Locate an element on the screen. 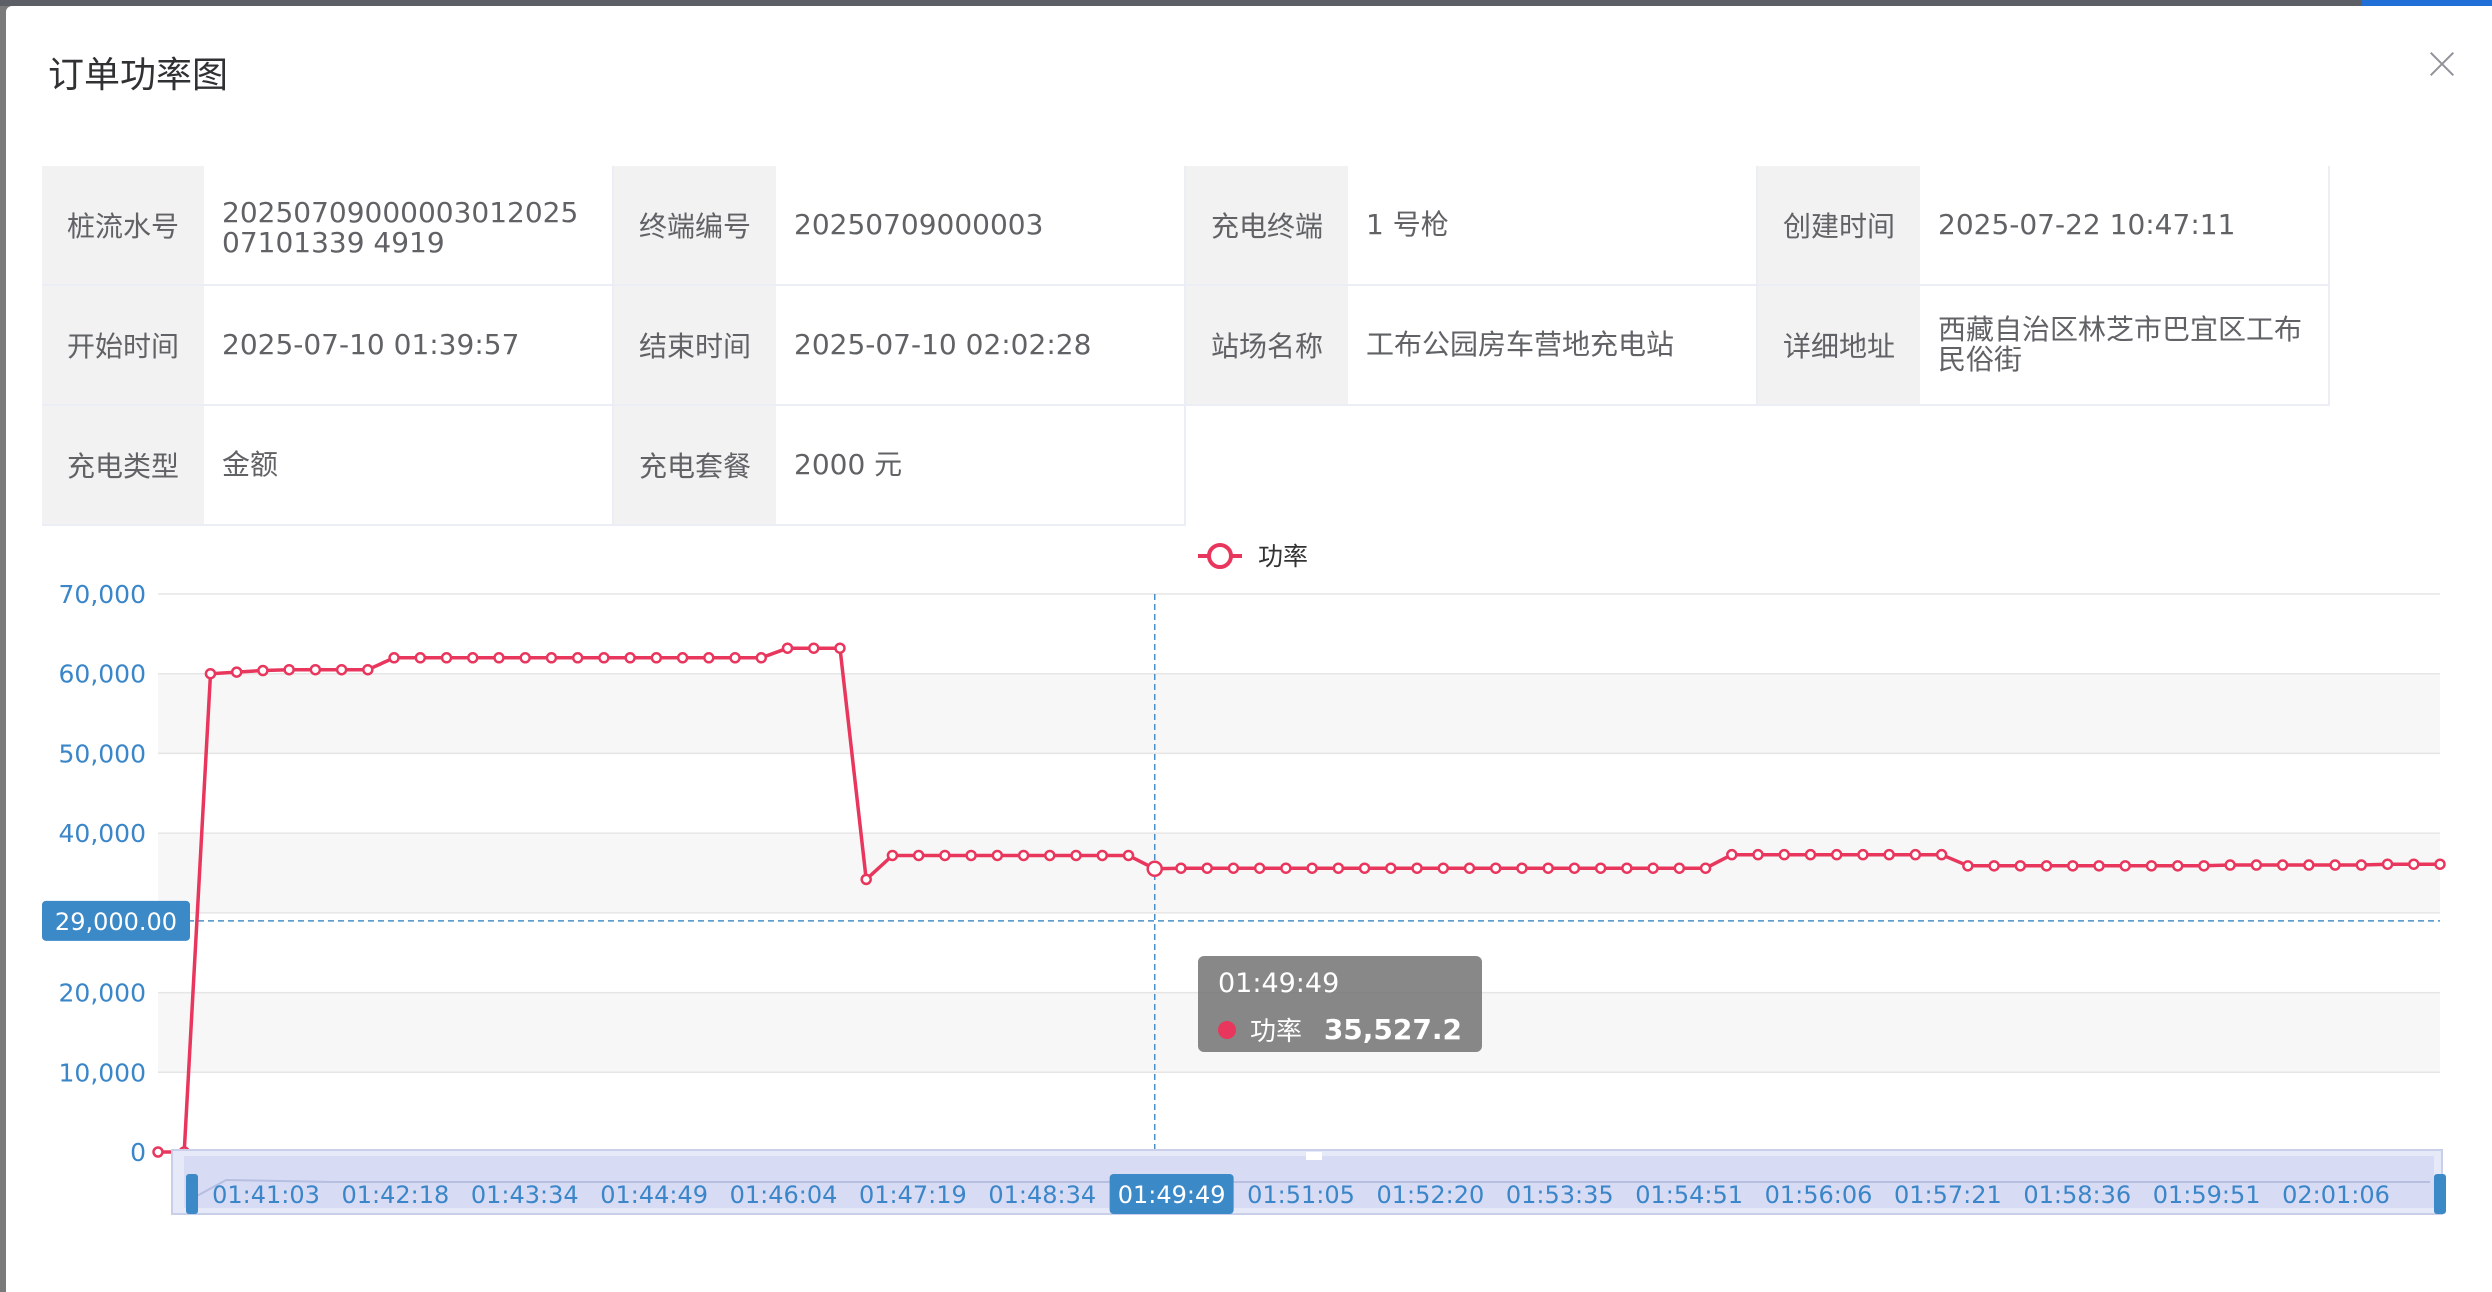 This screenshot has height=1292, width=2492. chart-tooltip: 01:49:49 功率 35,527.2 is located at coordinates (1340, 1004).